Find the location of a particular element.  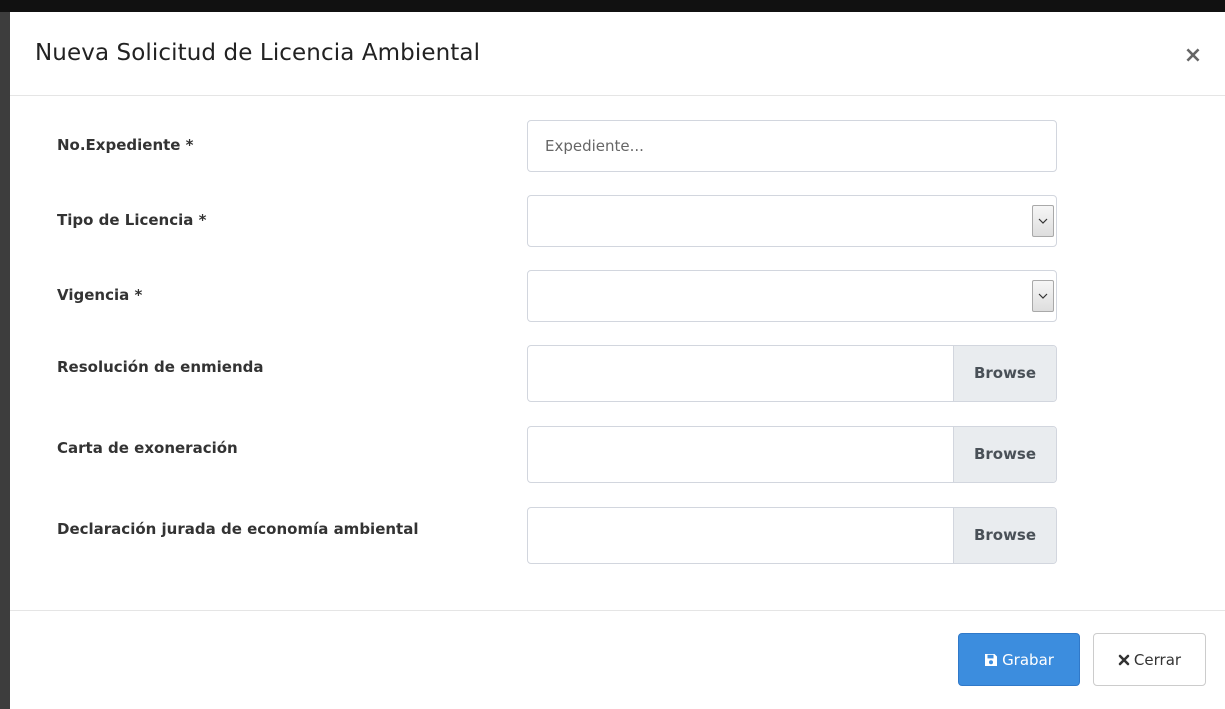

grabar-button: Grabar is located at coordinates (1019, 659).